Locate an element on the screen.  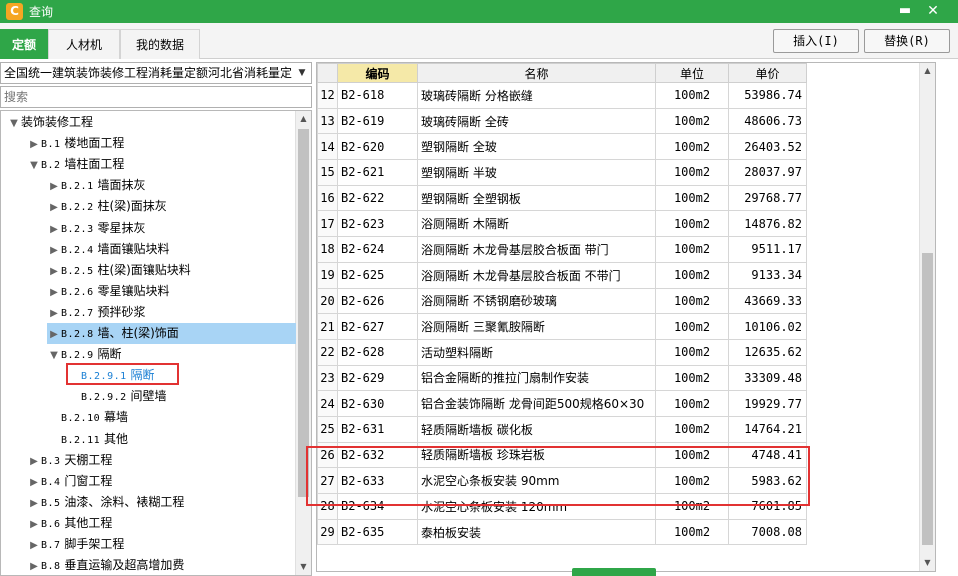
search-box is located at coordinates (156, 97).